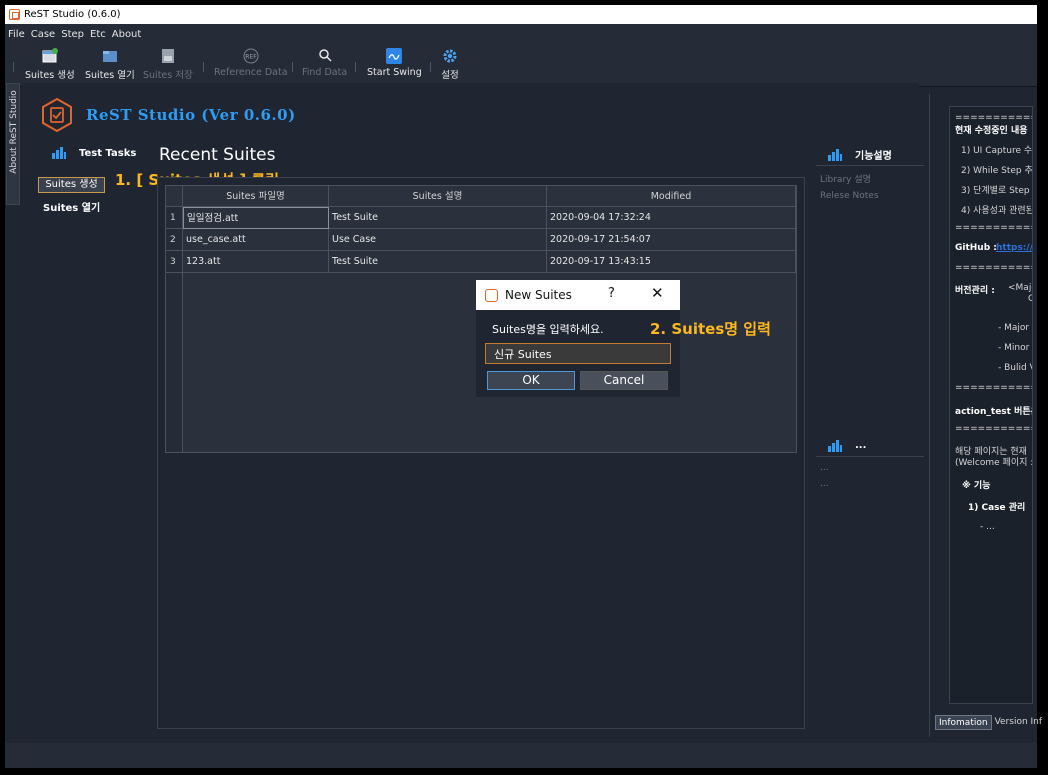 The width and height of the screenshot is (1048, 775). What do you see at coordinates (394, 72) in the screenshot?
I see `start-swing-label: Start Swing` at bounding box center [394, 72].